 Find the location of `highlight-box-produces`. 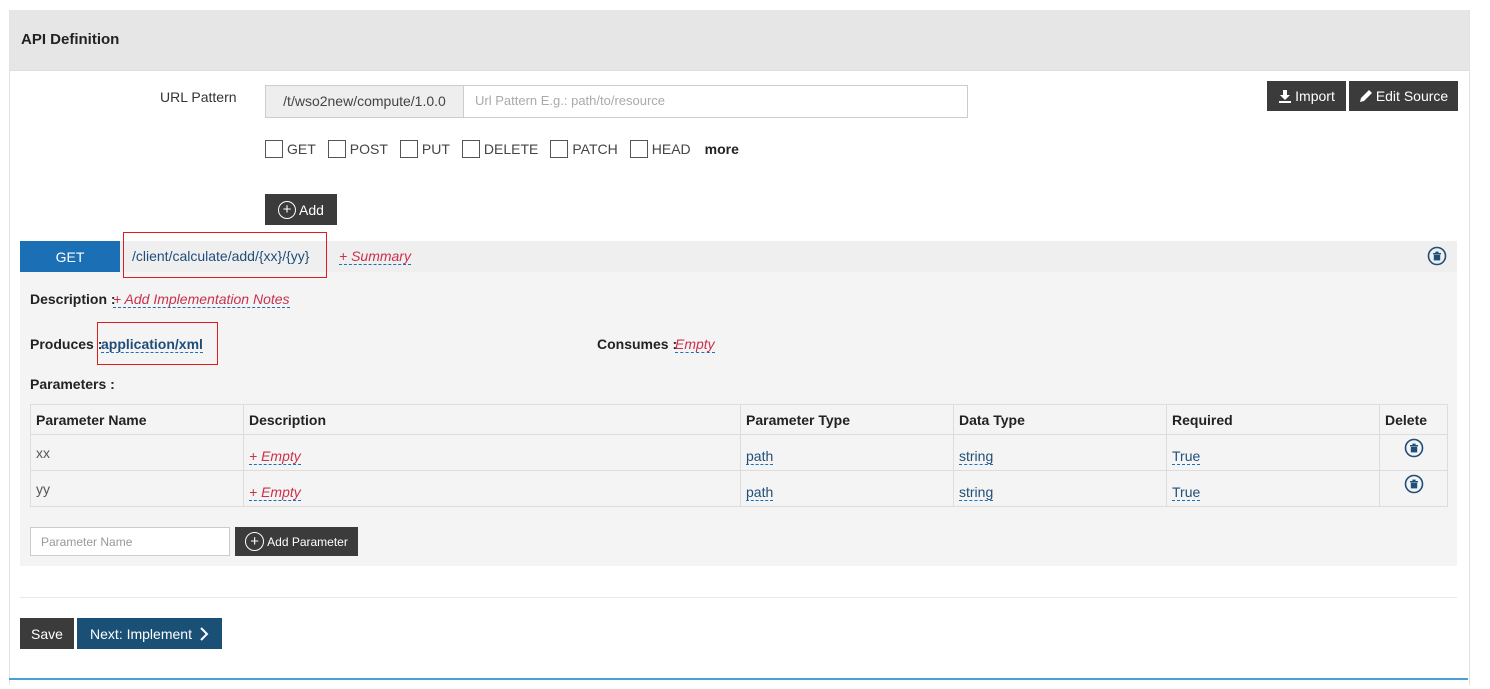

highlight-box-produces is located at coordinates (157, 343).